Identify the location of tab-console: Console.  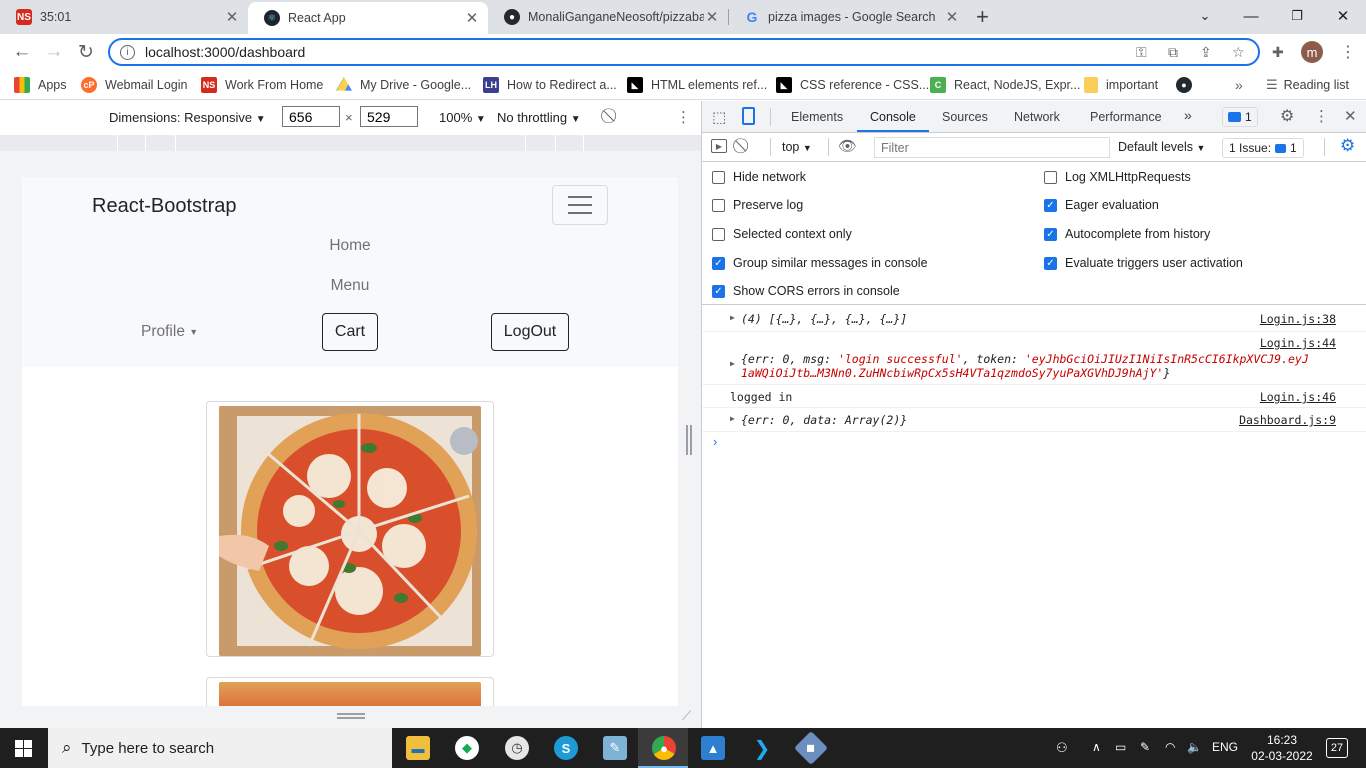
(893, 117).